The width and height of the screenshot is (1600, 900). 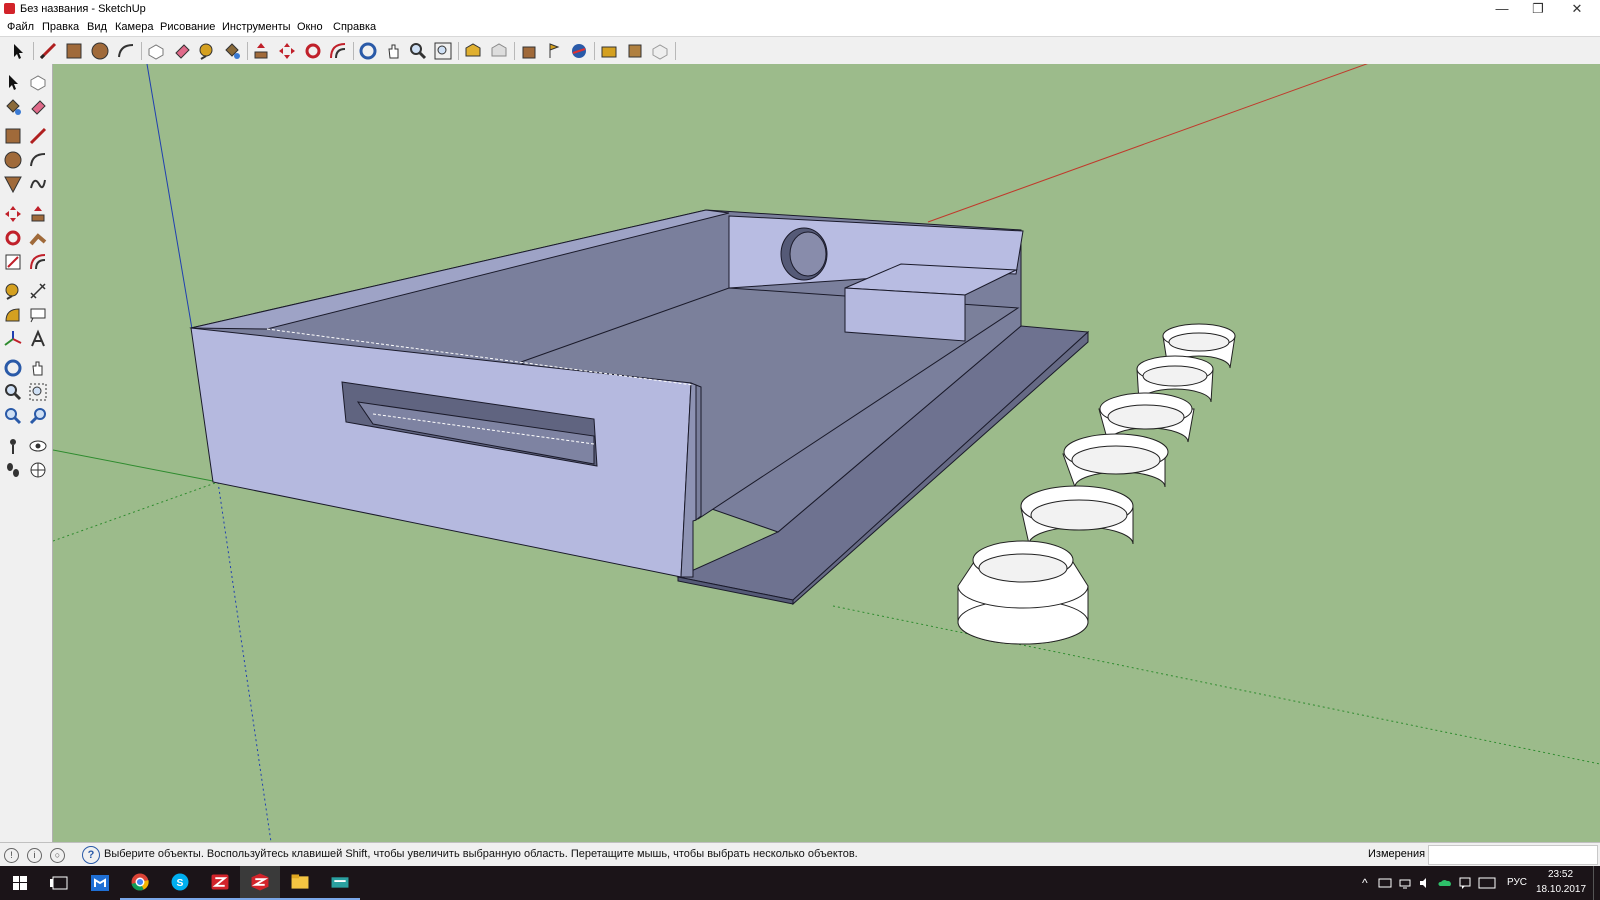 What do you see at coordinates (13, 446) in the screenshot?
I see `position-camera-icon` at bounding box center [13, 446].